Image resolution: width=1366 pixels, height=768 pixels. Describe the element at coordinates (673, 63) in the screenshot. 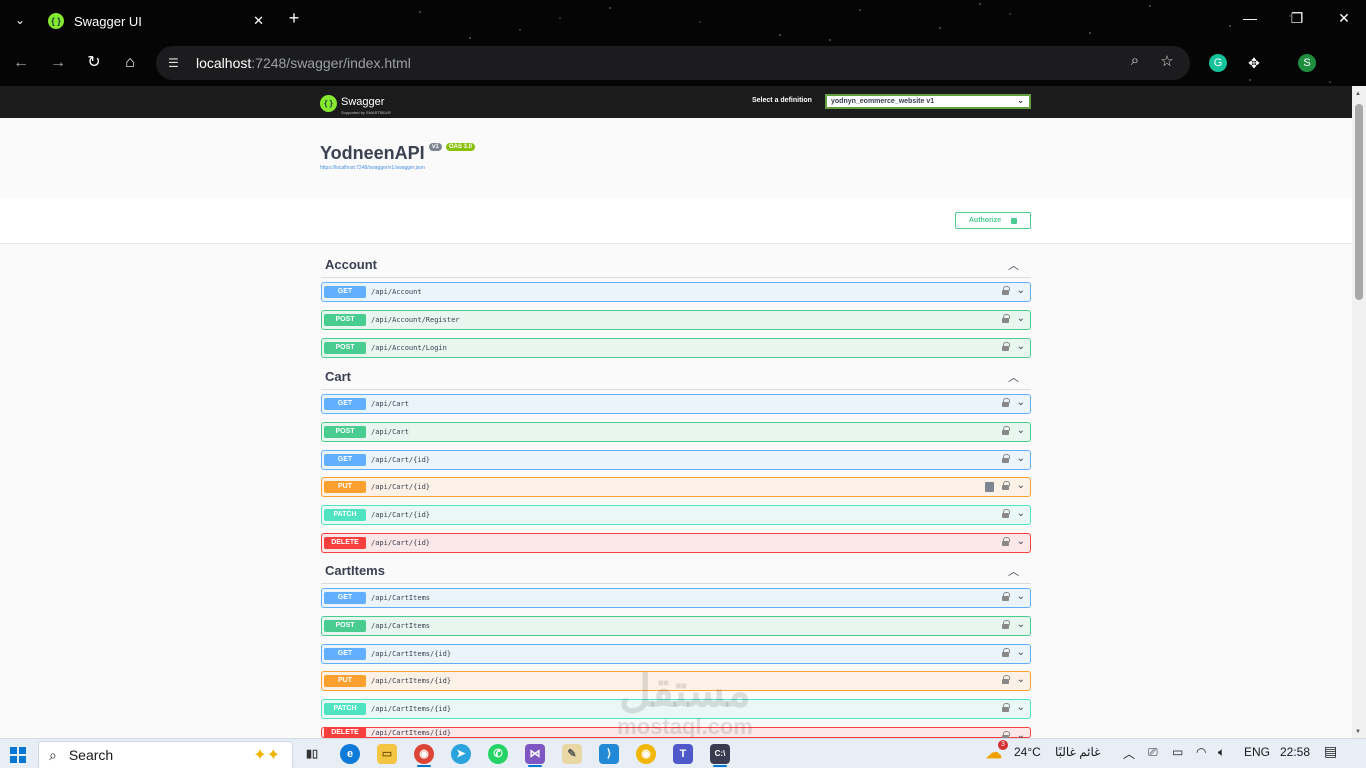

I see `address-bar: ☰ localhost:7248/swagger/index.html ⌕ ☆` at that location.